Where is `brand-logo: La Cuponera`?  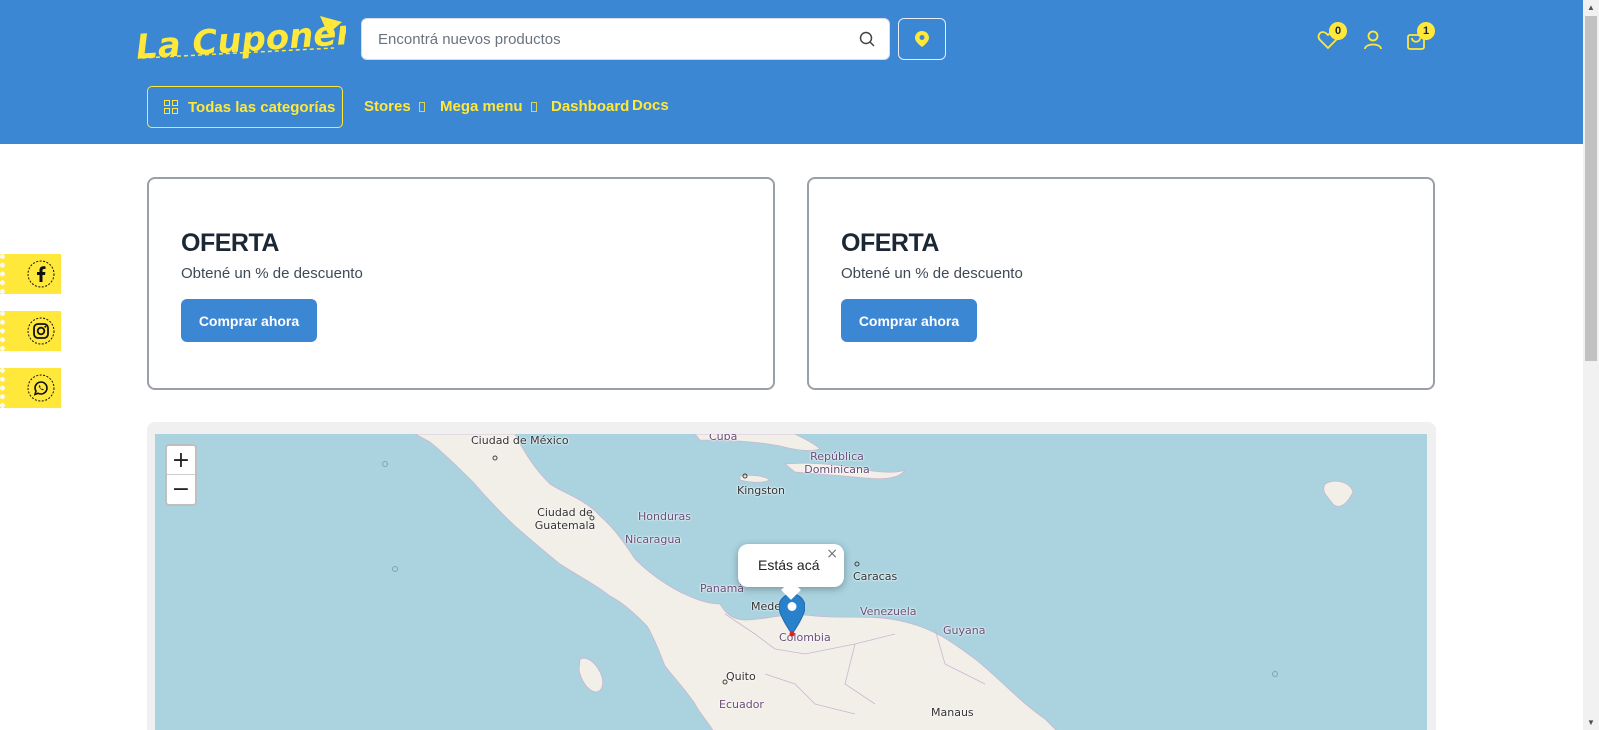 brand-logo: La Cuponera is located at coordinates (240, 40).